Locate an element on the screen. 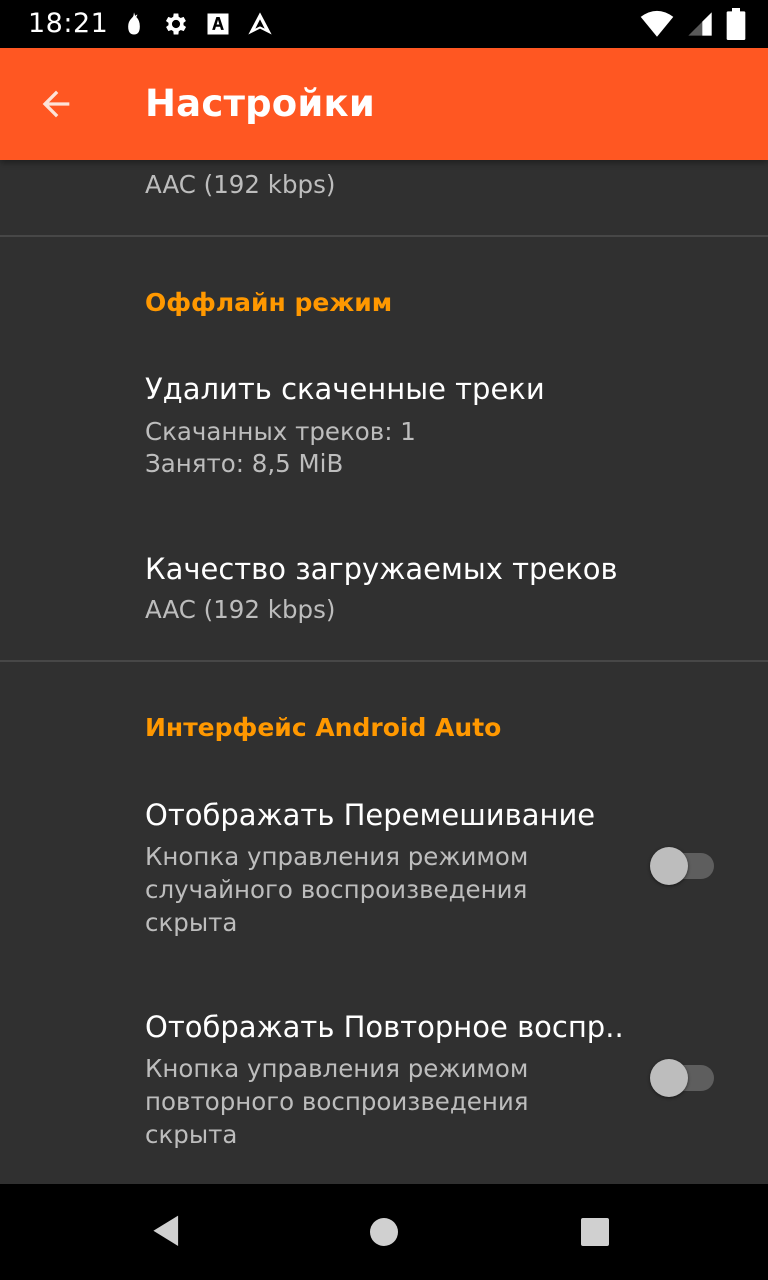  gear-icon is located at coordinates (176, 24).